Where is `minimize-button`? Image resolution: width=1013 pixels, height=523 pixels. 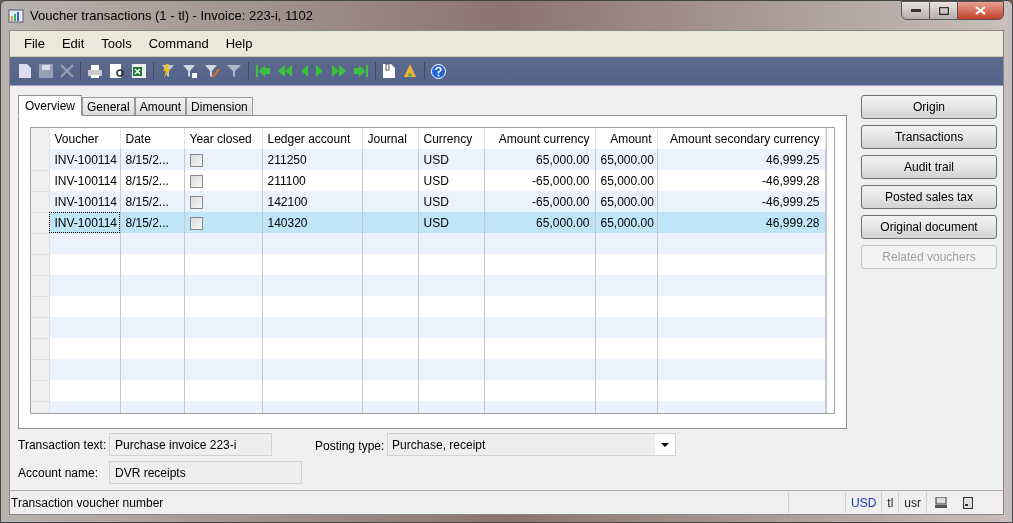 minimize-button is located at coordinates (915, 10).